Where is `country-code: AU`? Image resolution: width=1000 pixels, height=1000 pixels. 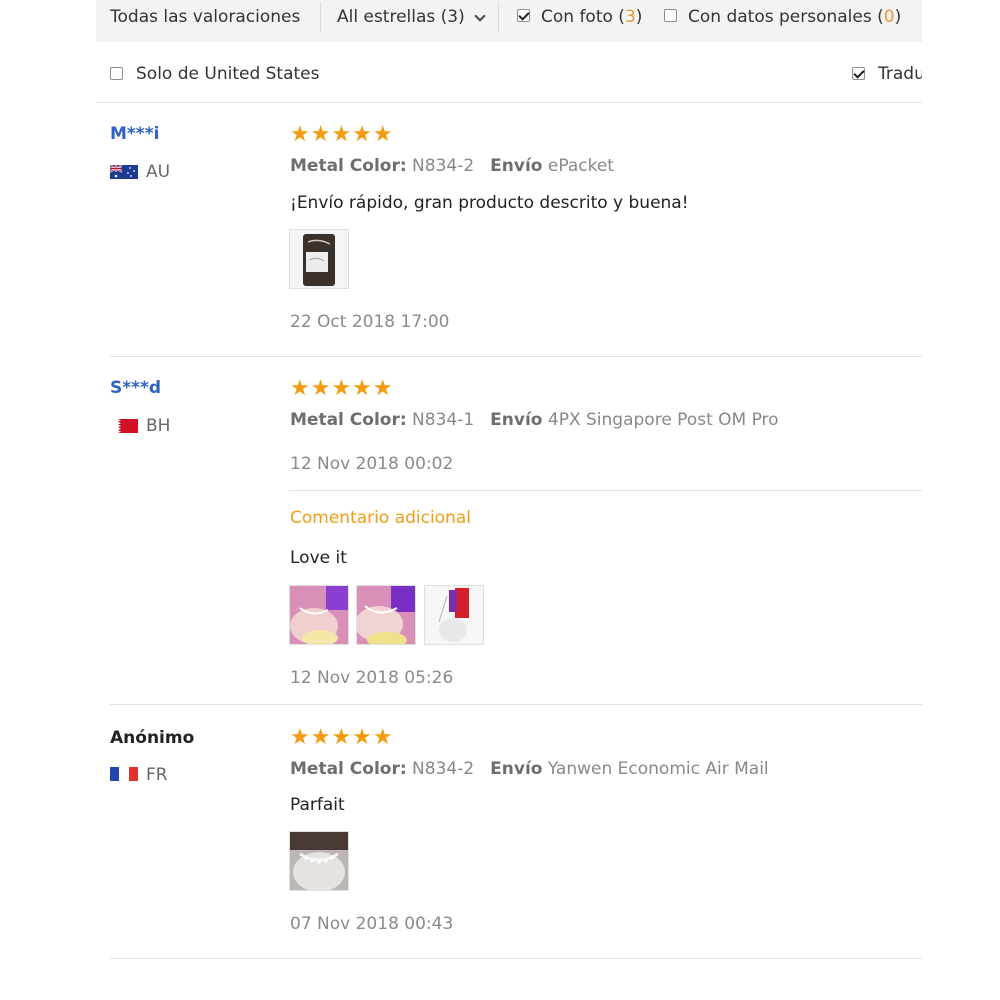
country-code: AU is located at coordinates (158, 172).